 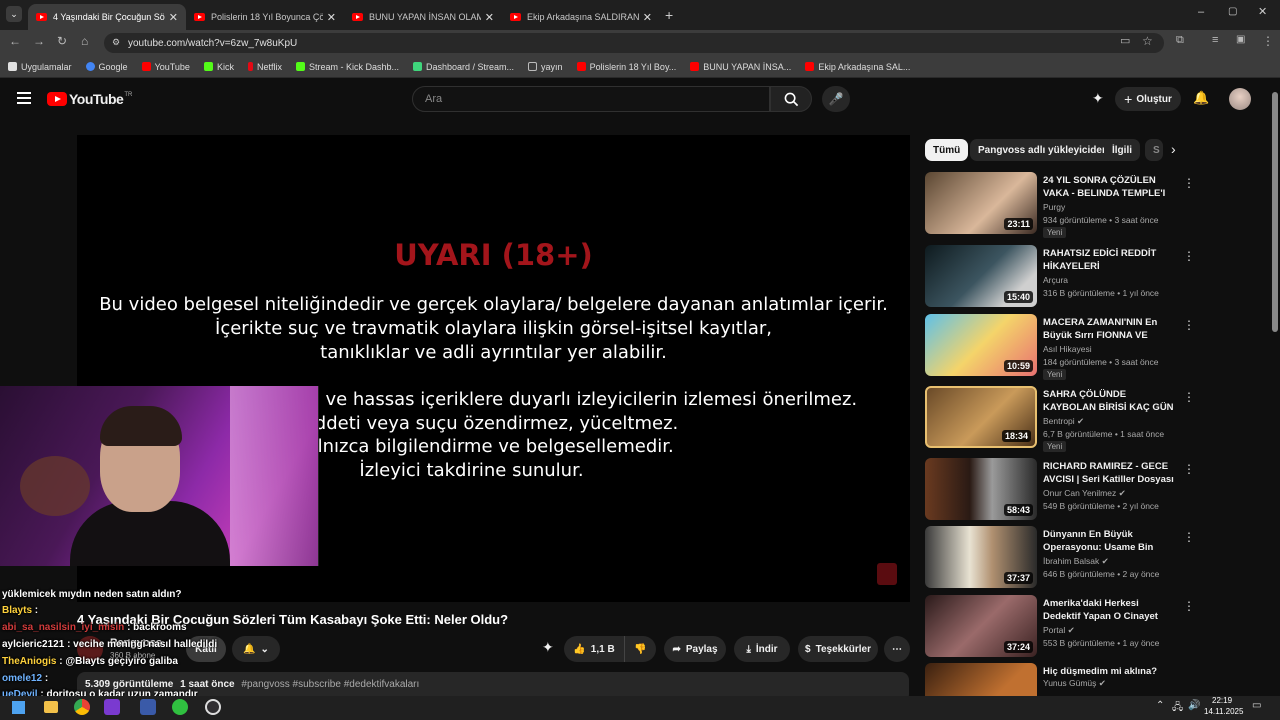 I want to click on chip-from-uploader: Pangvoss adlı yükleyiciden, so click(x=1043, y=150).